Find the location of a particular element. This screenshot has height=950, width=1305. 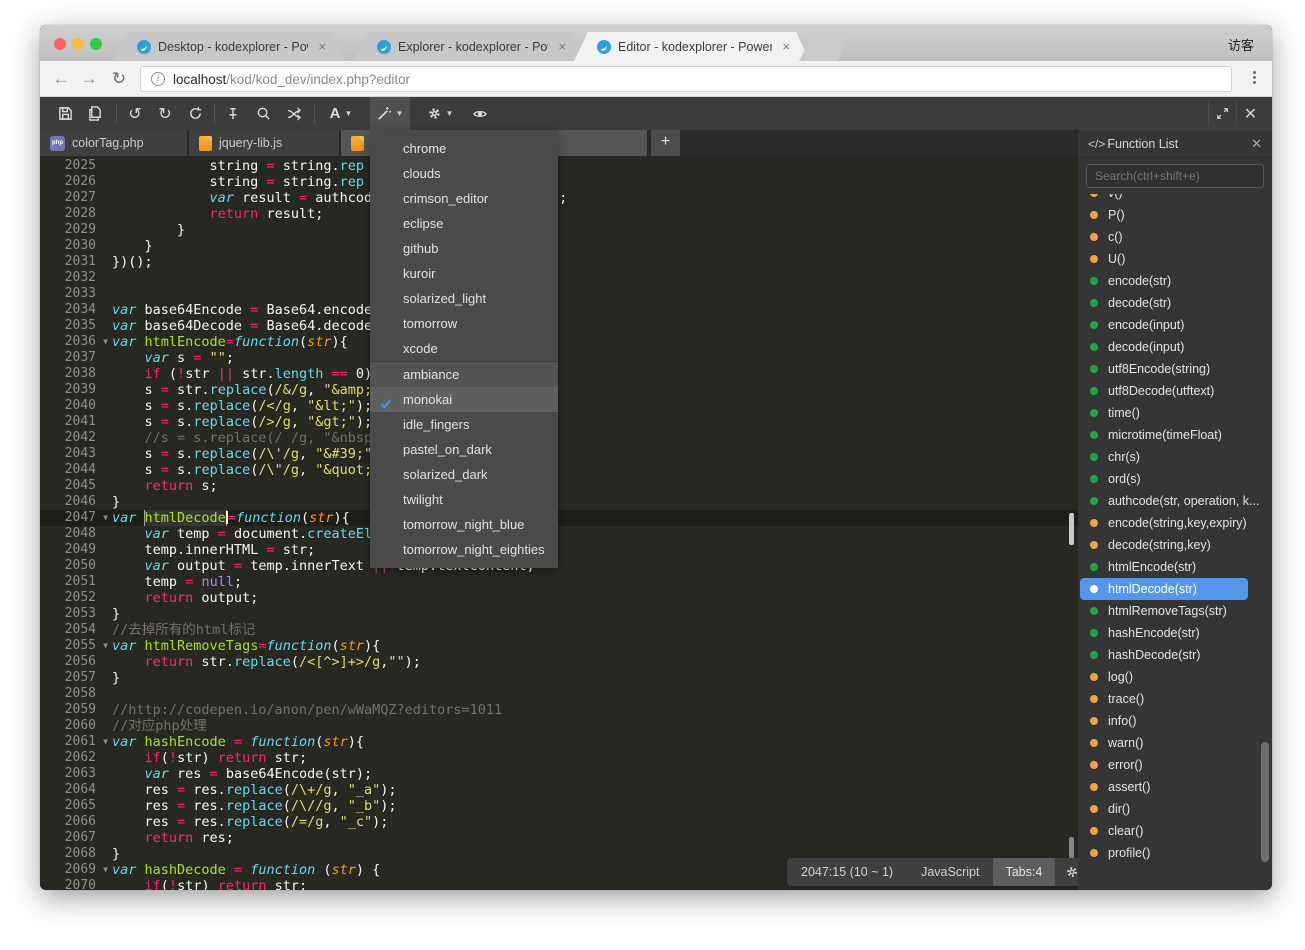

code-line: 2065 res = res.replace(/\//g, "_b"); is located at coordinates (559, 806).